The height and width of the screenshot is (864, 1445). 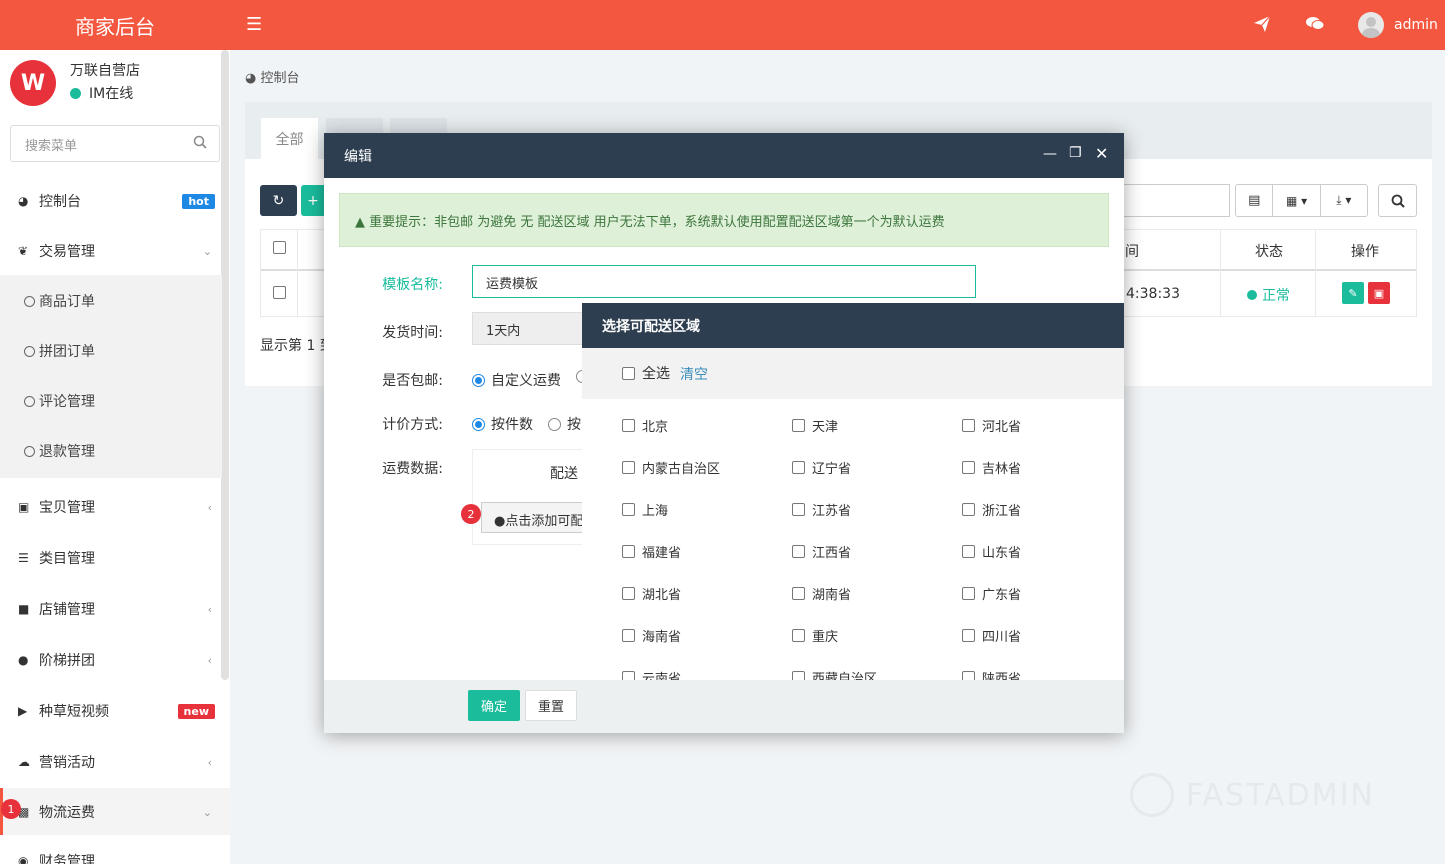 I want to click on sidebar-item-logistics: ▩ 物流运费 ⌄, so click(x=111, y=812).